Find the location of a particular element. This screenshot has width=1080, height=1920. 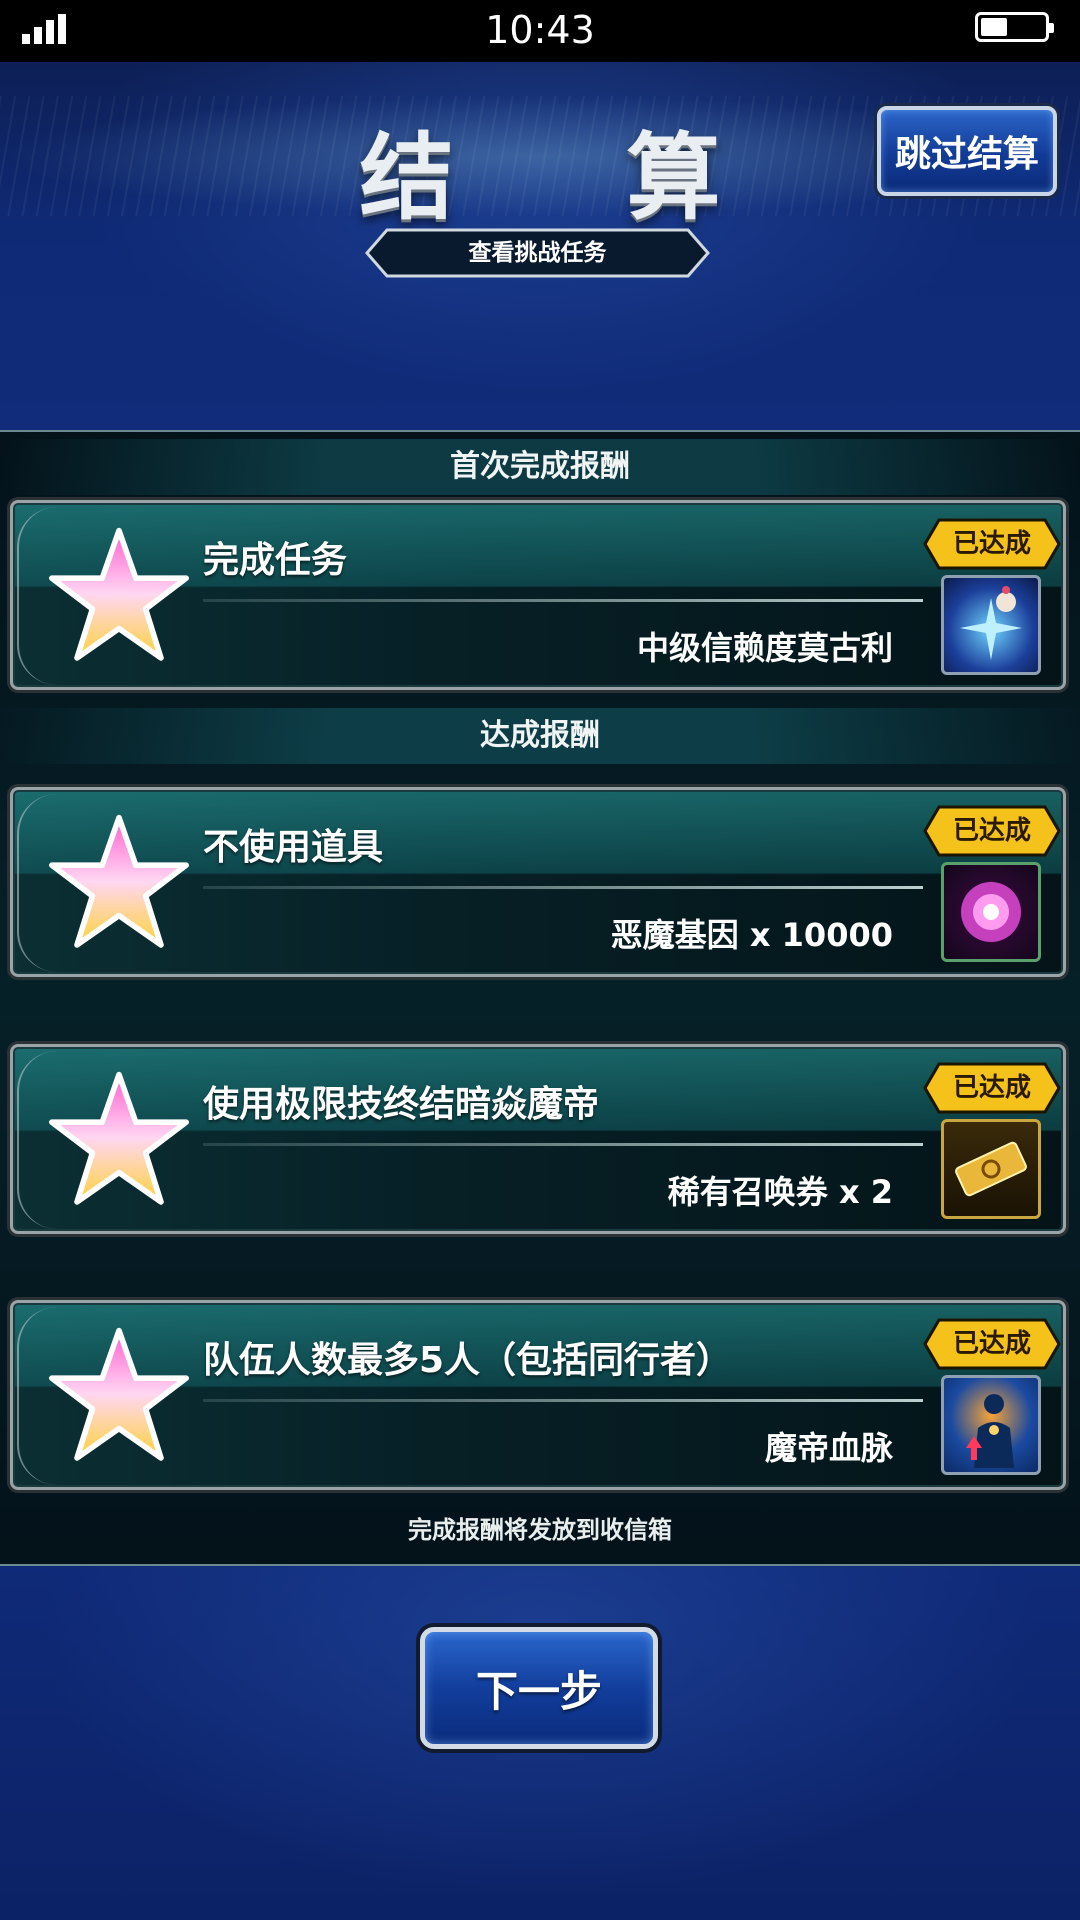

mission-reward: 中级信赖度莫古利 is located at coordinates (764, 648).